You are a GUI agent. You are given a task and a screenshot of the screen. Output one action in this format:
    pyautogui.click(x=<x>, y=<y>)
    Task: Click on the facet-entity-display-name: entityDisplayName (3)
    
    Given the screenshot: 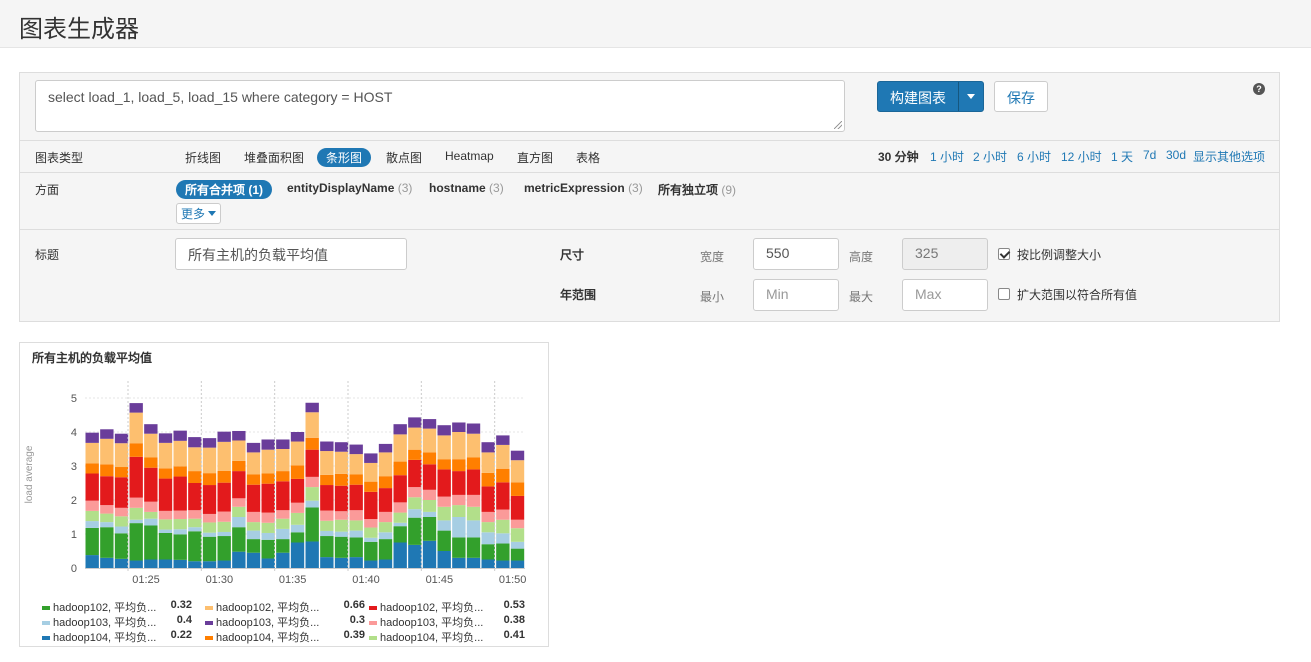 What is the action you would take?
    pyautogui.click(x=349, y=188)
    